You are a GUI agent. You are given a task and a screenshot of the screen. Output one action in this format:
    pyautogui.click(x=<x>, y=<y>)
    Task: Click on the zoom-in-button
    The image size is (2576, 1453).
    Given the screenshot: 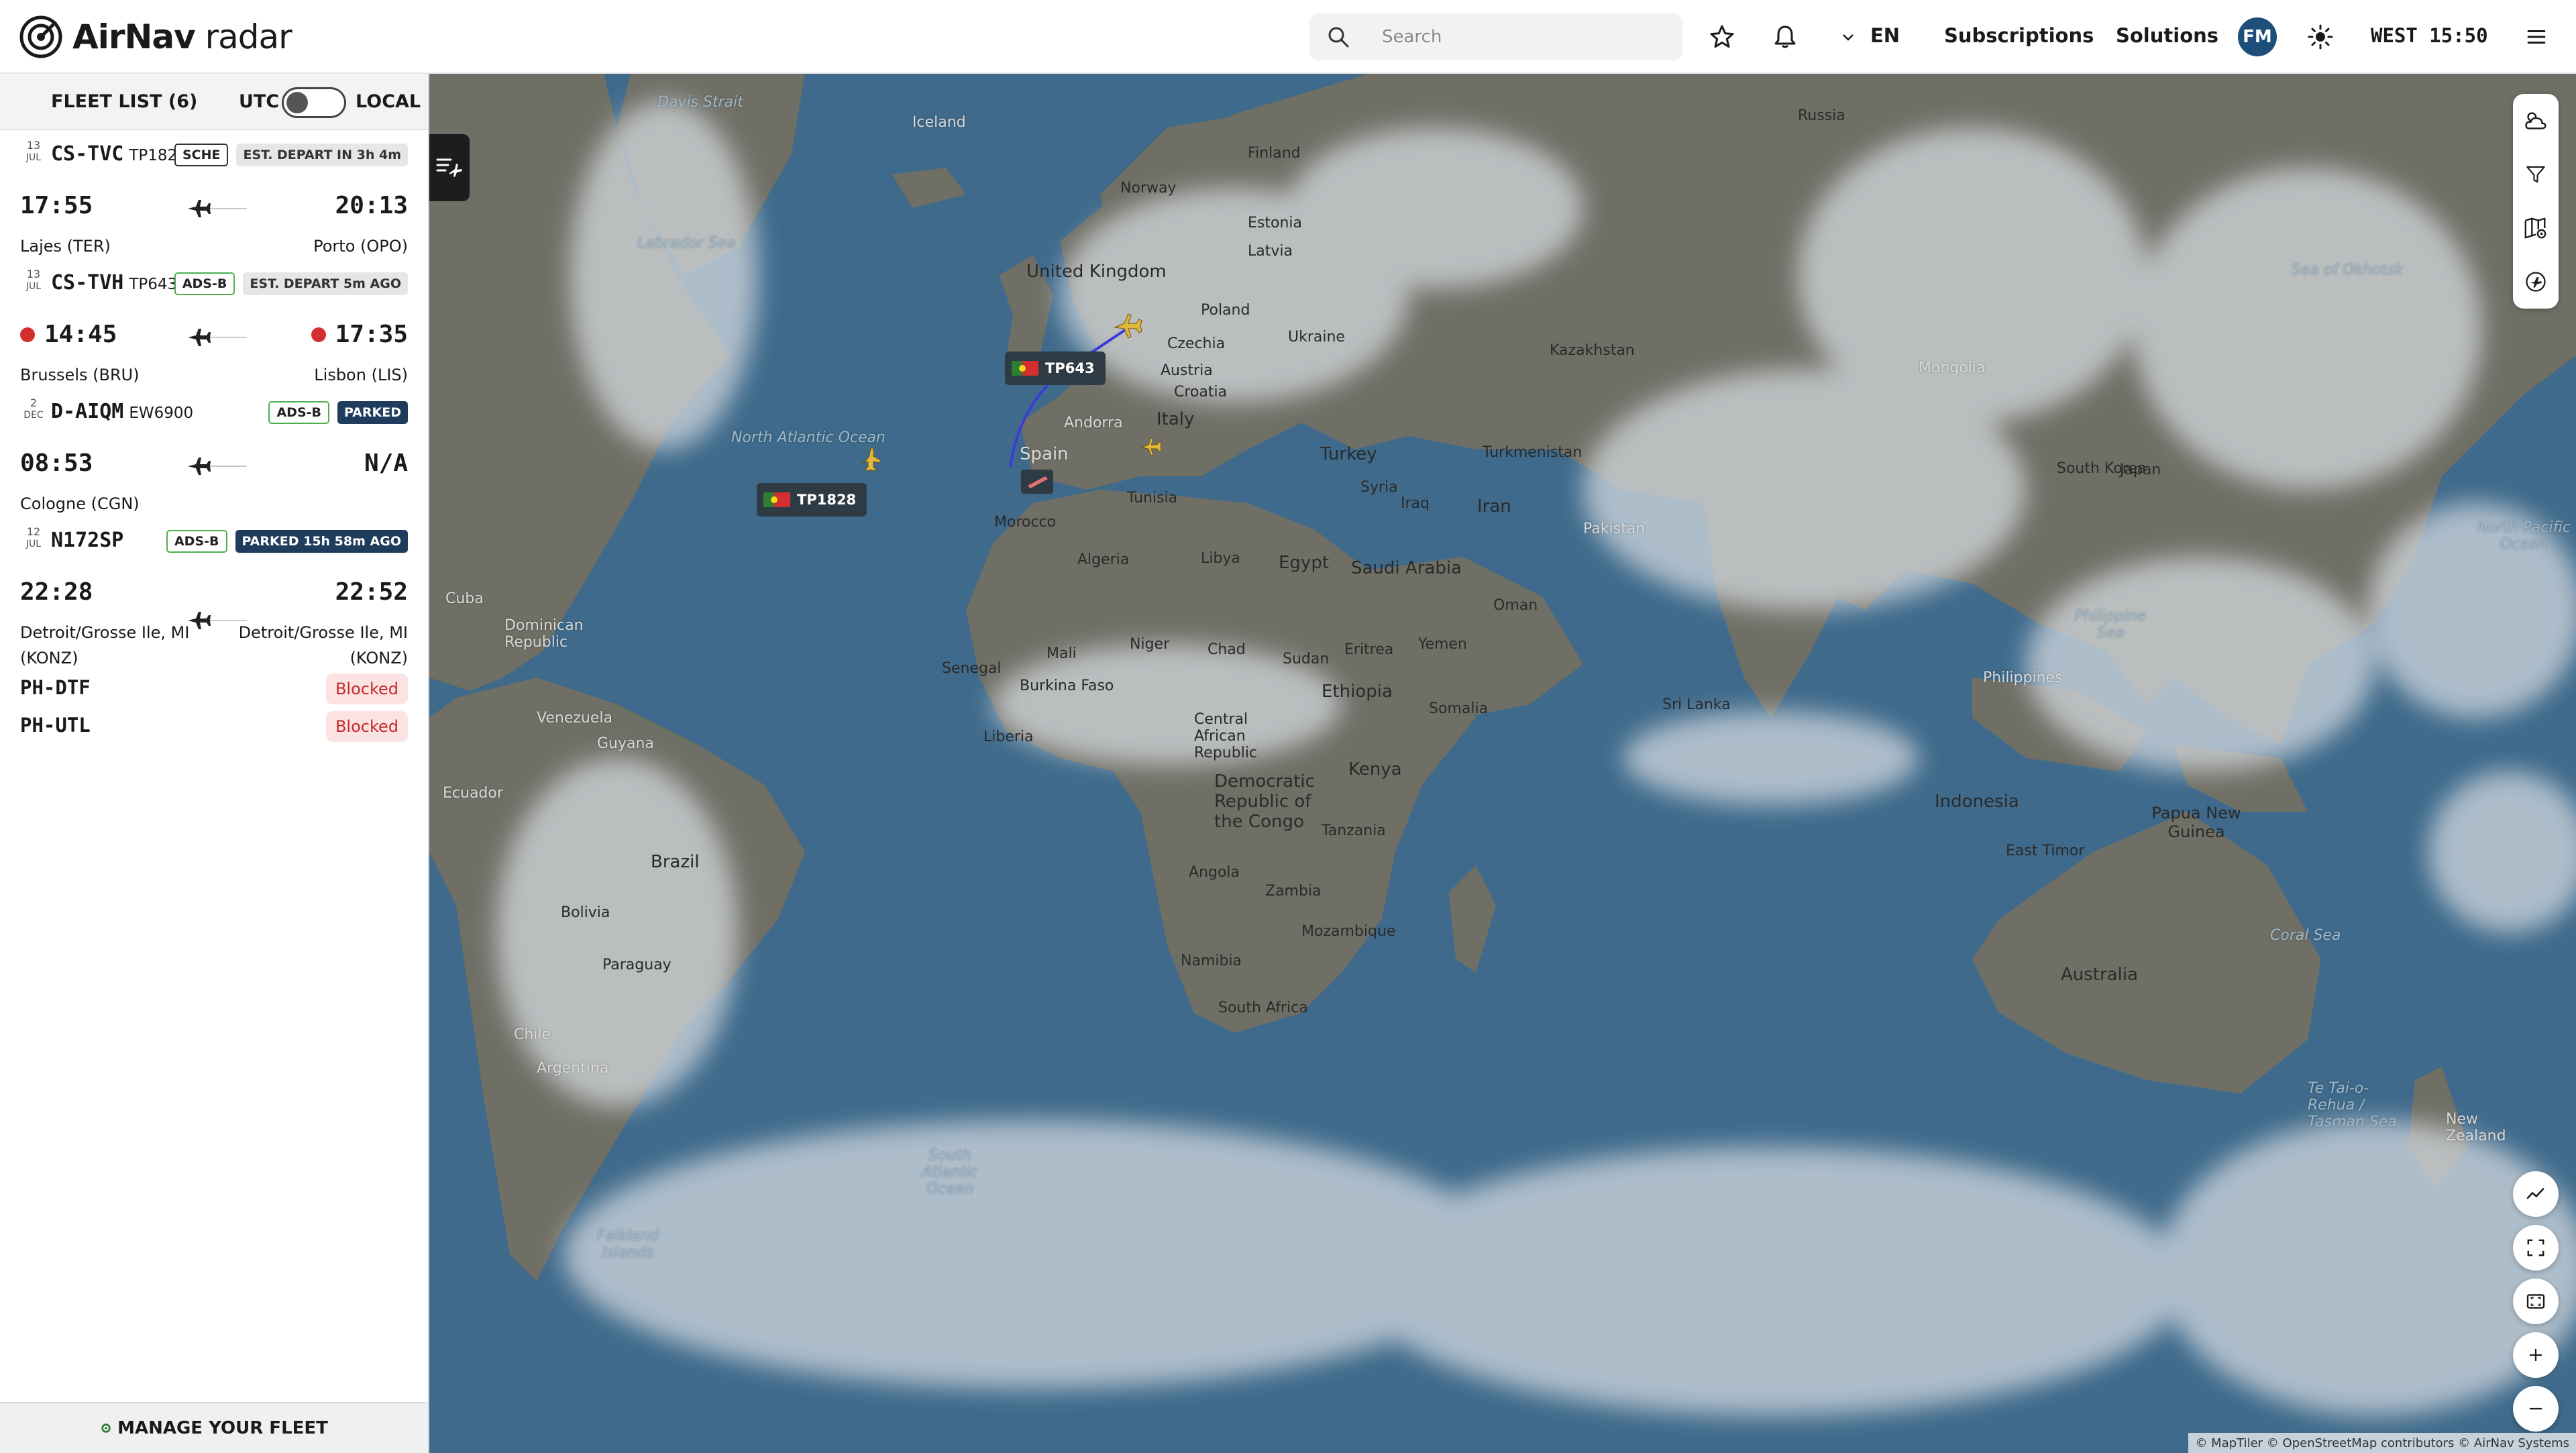 What is the action you would take?
    pyautogui.click(x=2536, y=1355)
    